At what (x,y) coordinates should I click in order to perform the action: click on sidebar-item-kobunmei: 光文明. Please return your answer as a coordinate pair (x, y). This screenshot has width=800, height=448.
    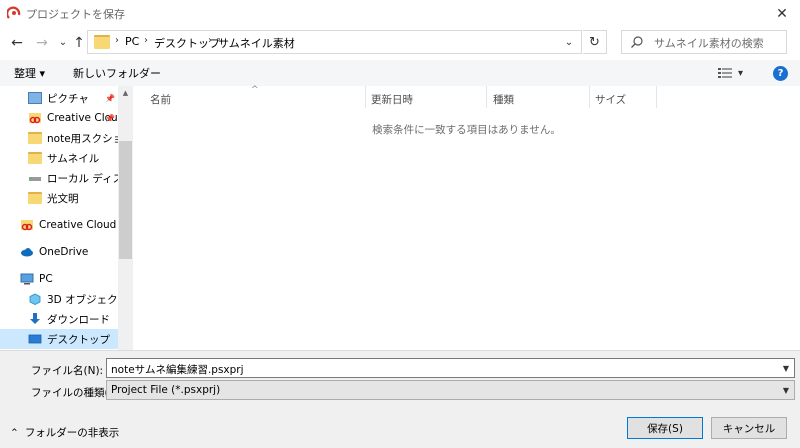
    Looking at the image, I should click on (59, 198).